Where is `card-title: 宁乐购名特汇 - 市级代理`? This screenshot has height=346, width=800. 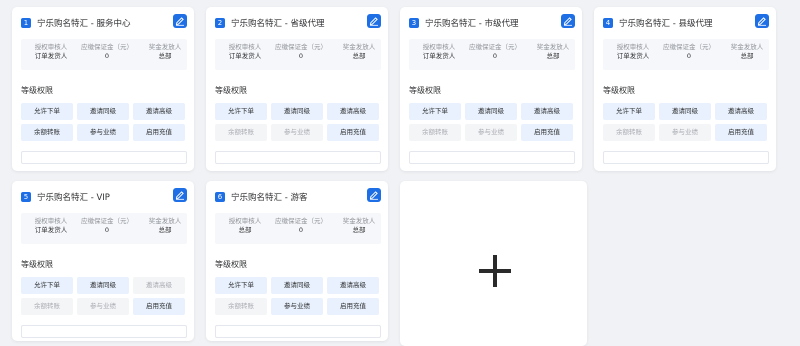
card-title: 宁乐购名特汇 - 市级代理 is located at coordinates (472, 24).